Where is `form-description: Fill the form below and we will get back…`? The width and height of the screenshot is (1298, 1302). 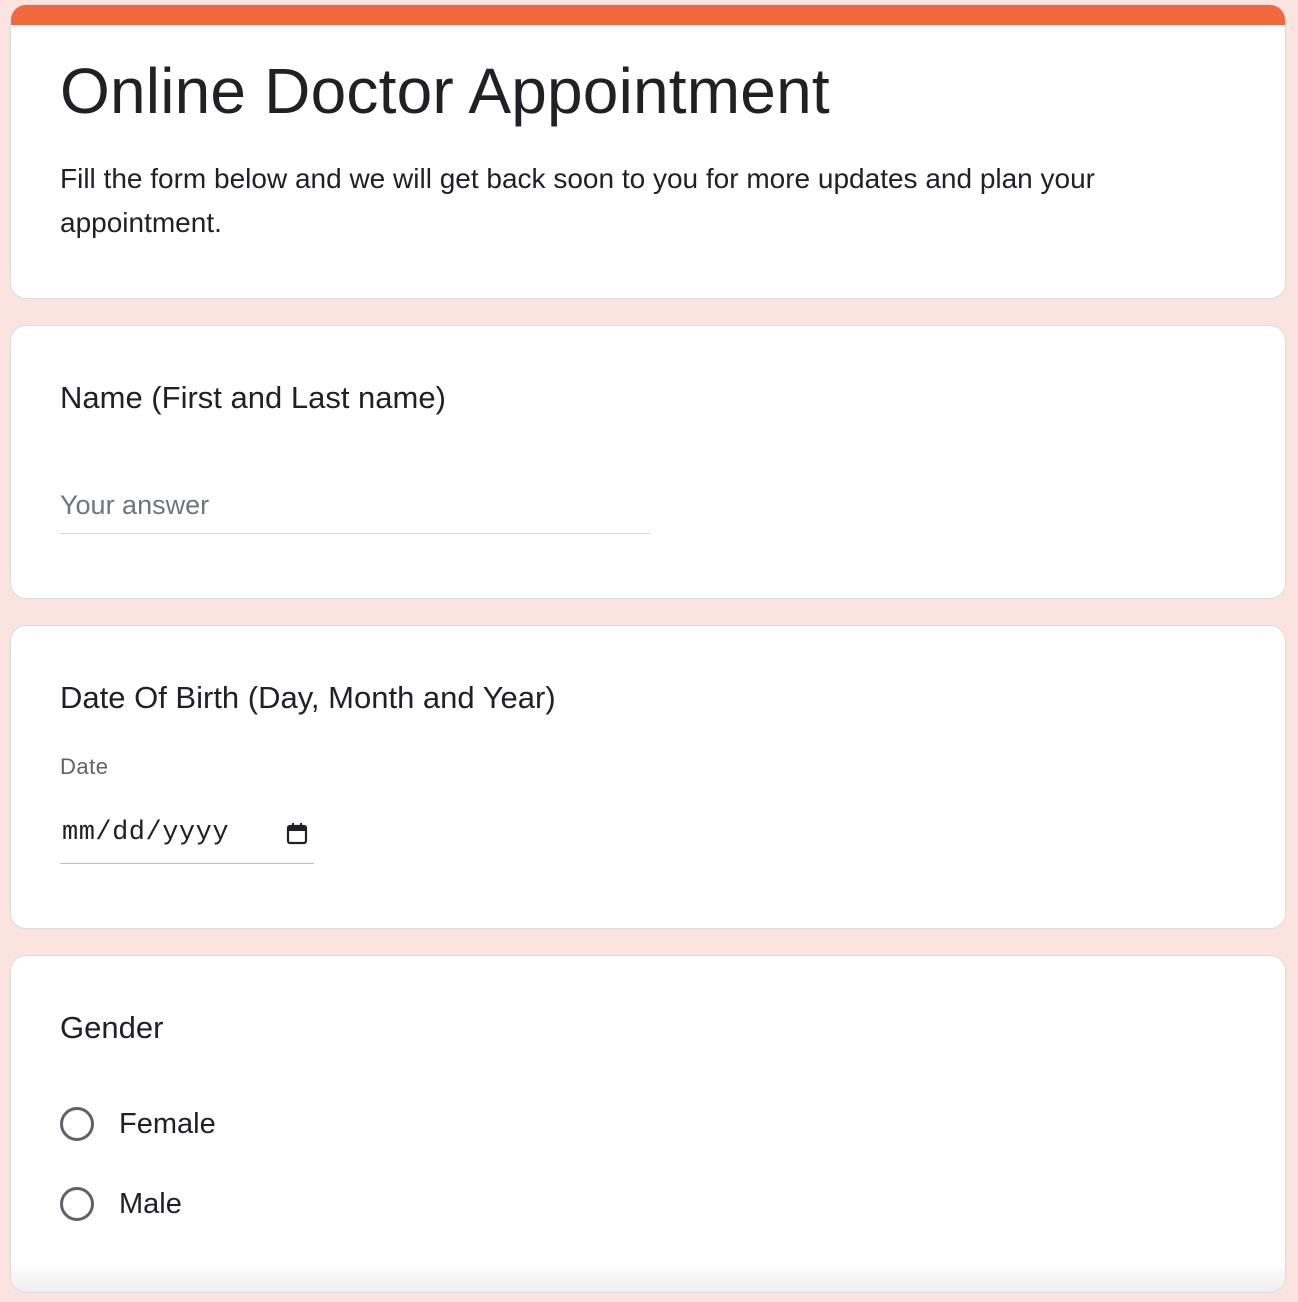 form-description: Fill the form below and we will get back… is located at coordinates (578, 200).